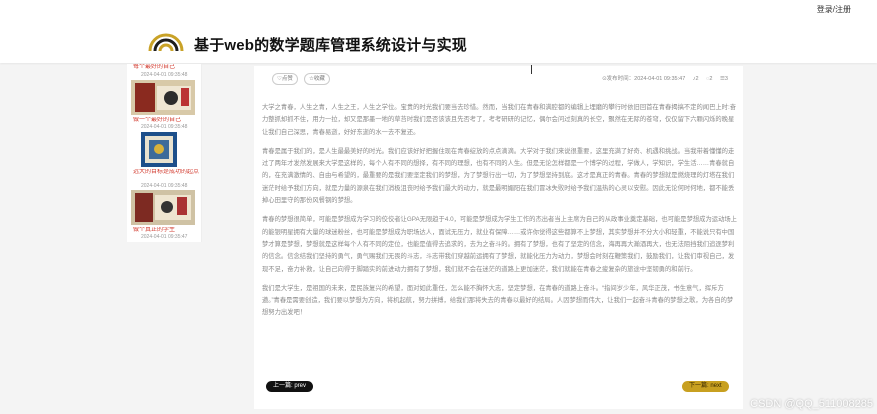  Describe the element at coordinates (705, 386) in the screenshot. I see `next-article-button: 下一篇: next` at that location.